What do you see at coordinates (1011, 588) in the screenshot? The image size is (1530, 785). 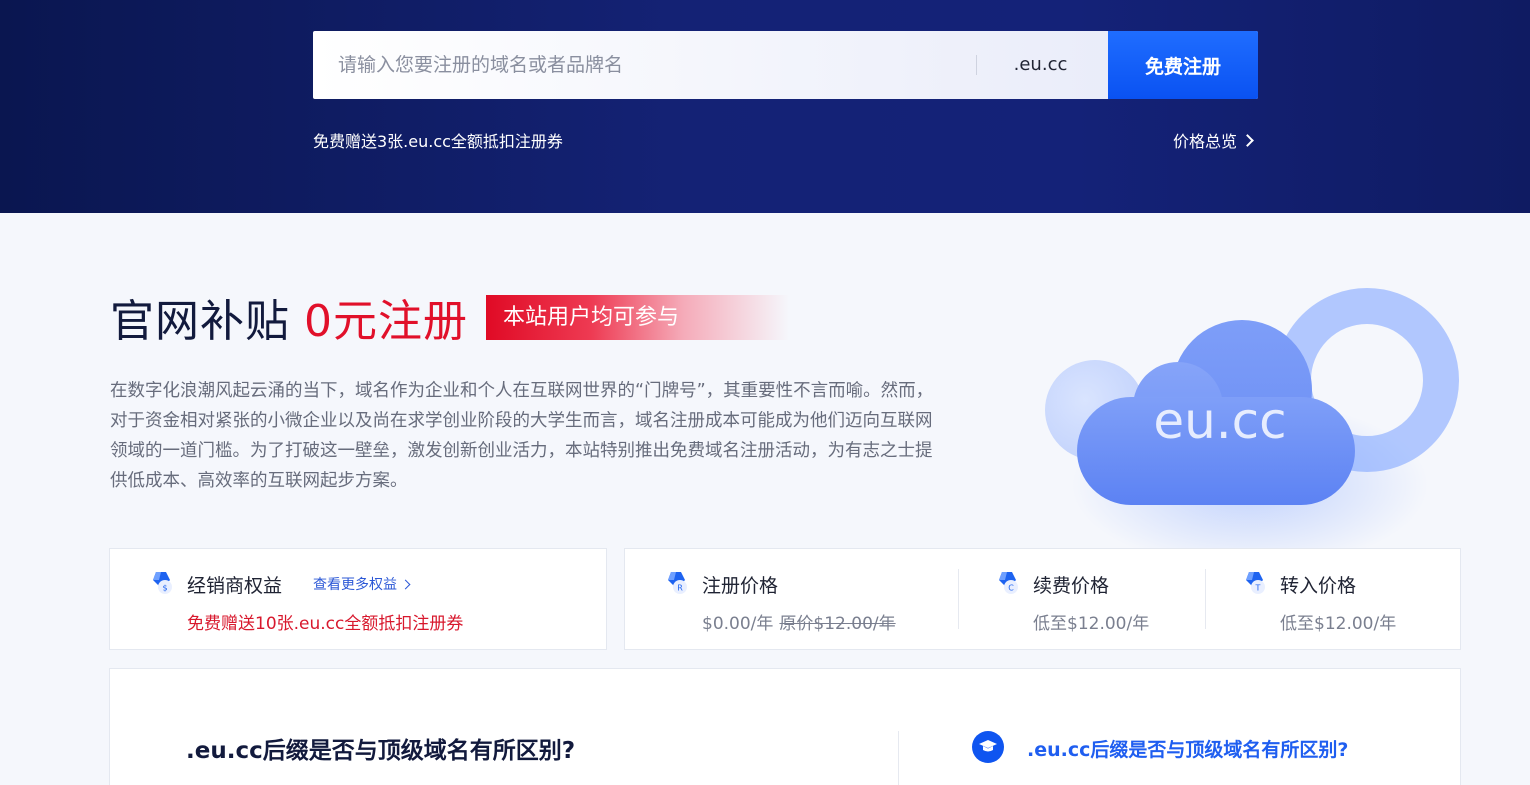 I see `svg-text: C` at bounding box center [1011, 588].